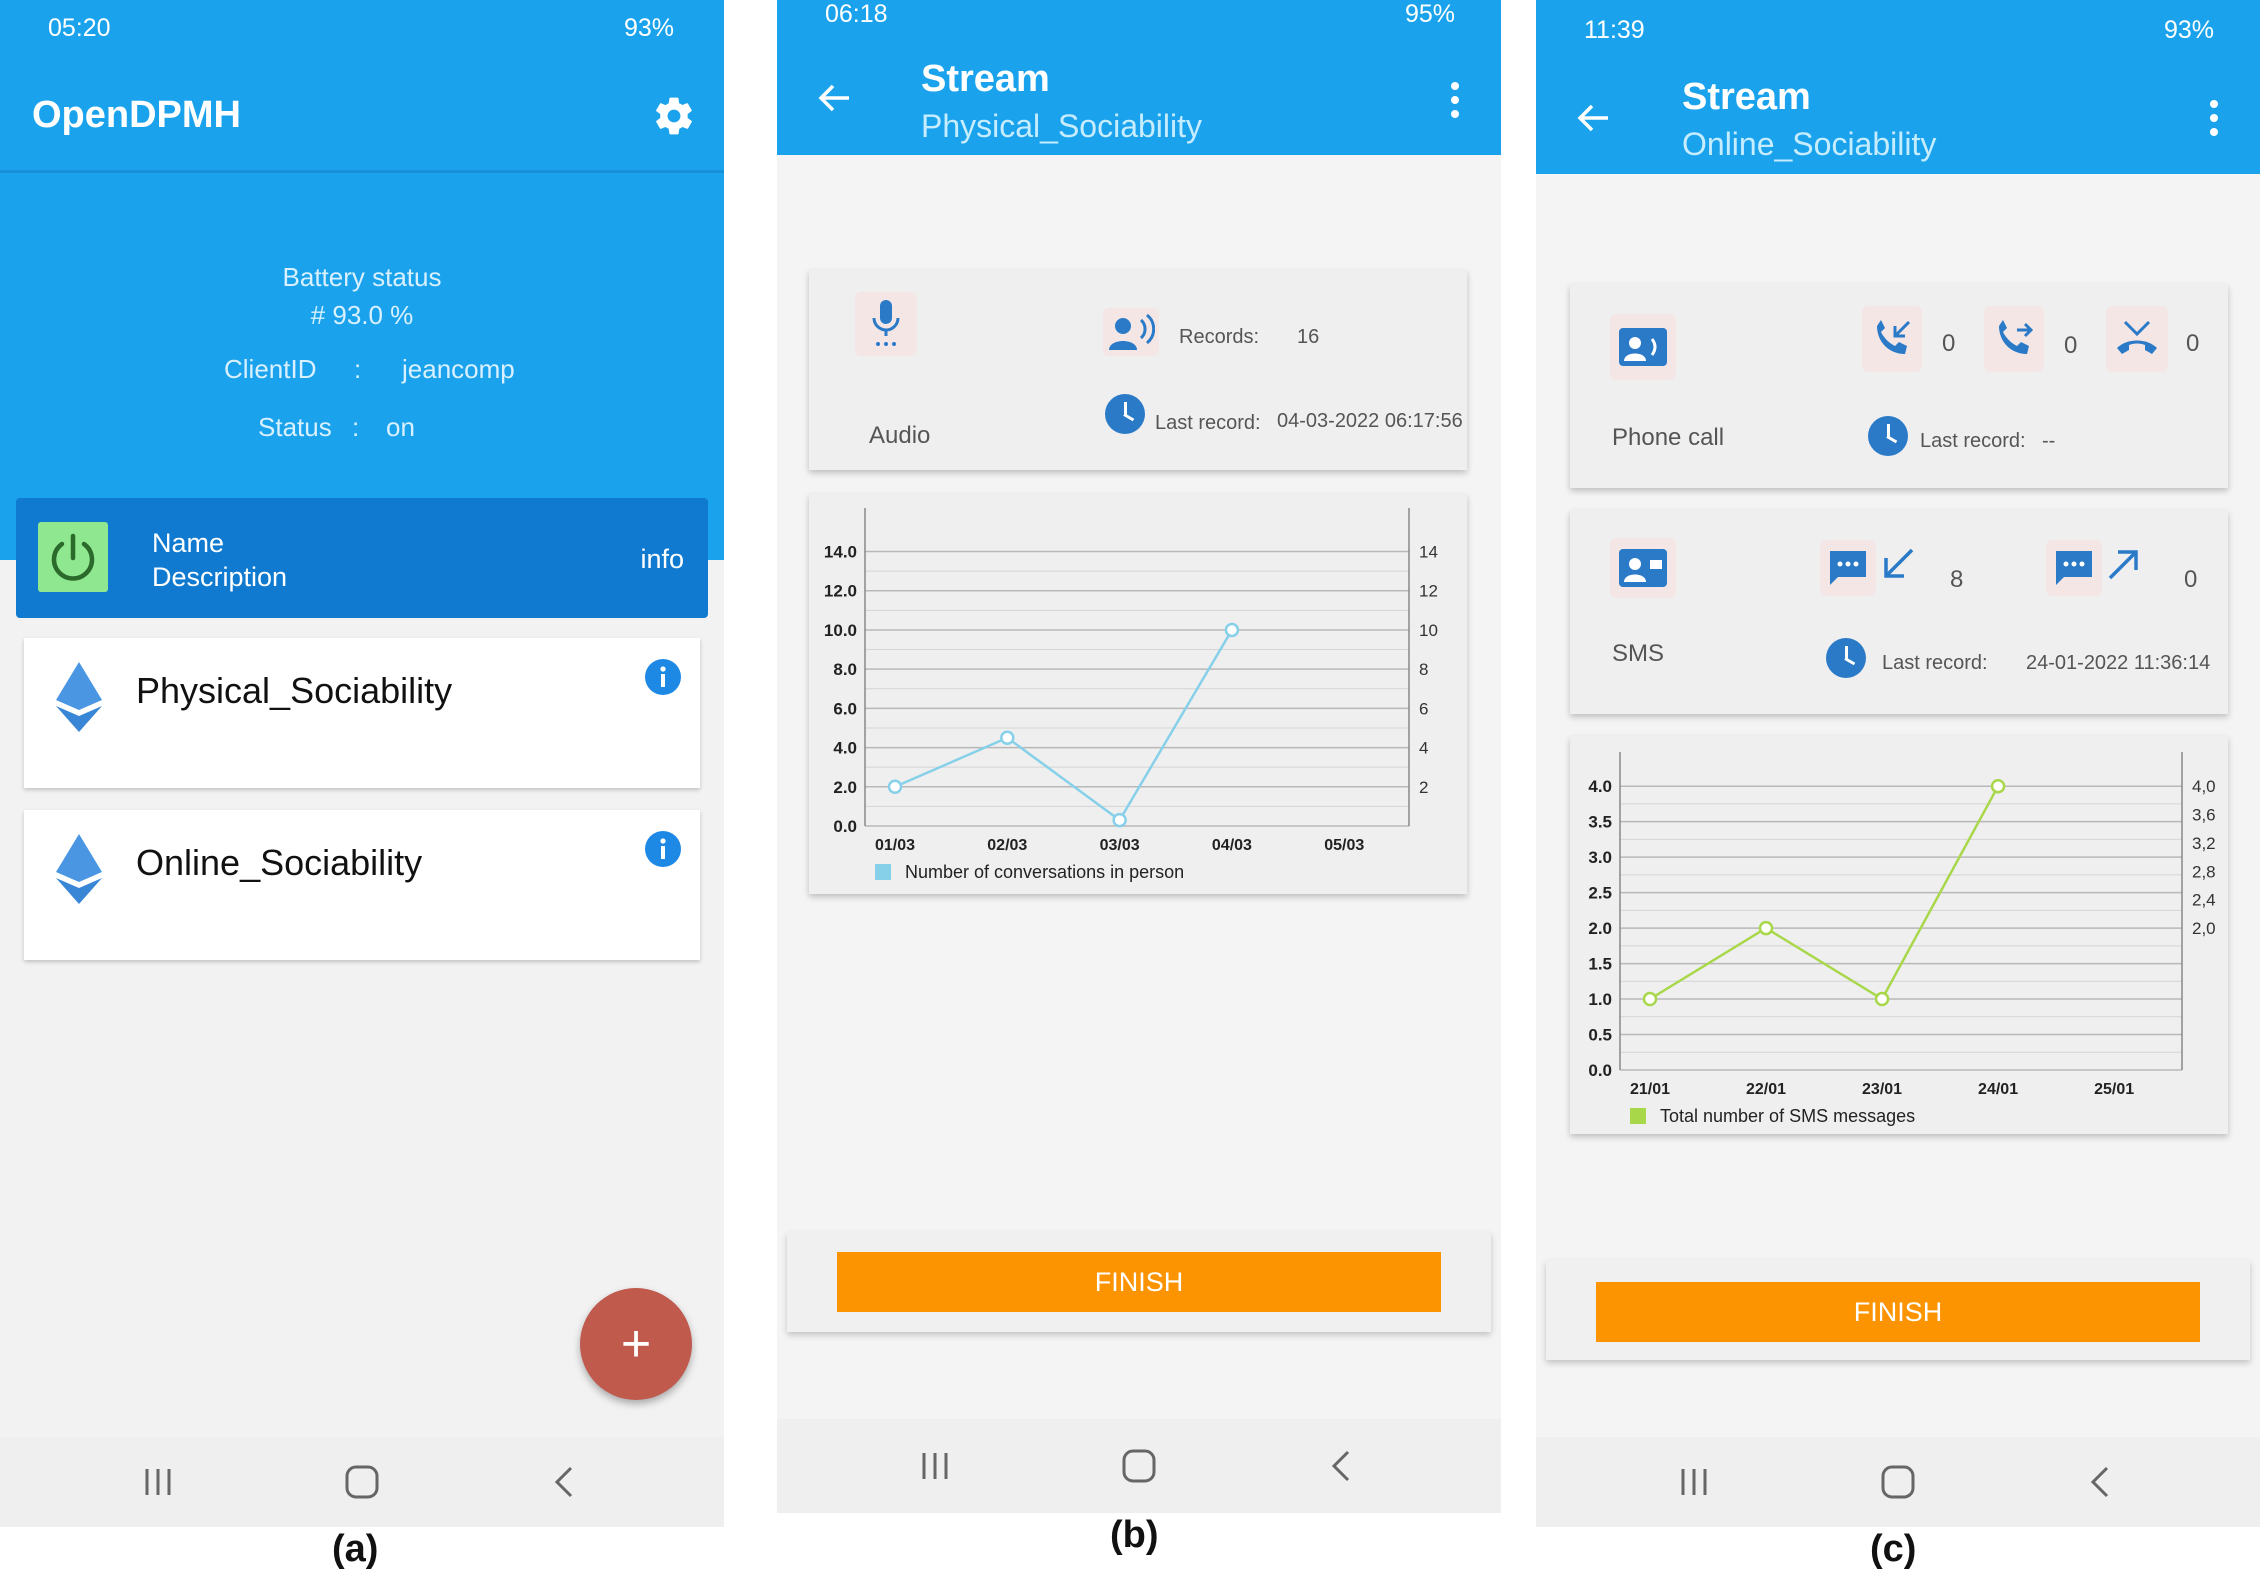 The height and width of the screenshot is (1584, 2267). I want to click on status-value: on, so click(400, 427).